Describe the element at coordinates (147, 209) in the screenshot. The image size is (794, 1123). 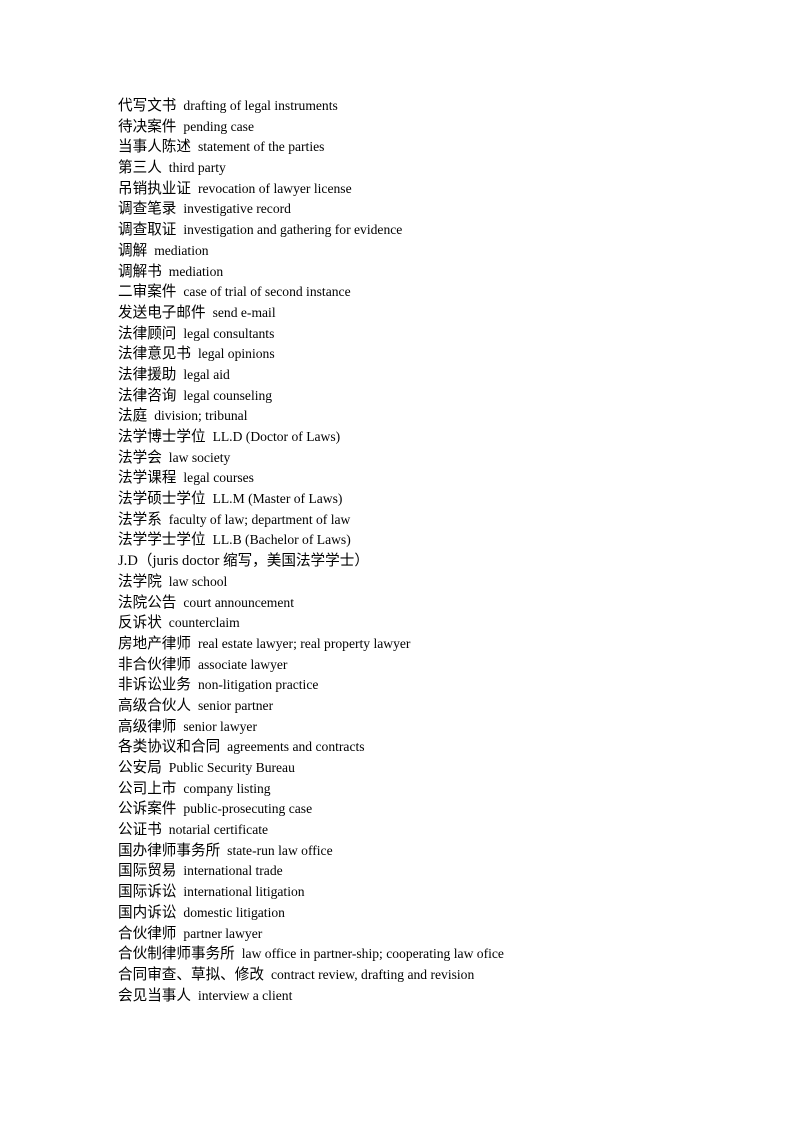
I see `glossary-term: 调查笔录` at that location.